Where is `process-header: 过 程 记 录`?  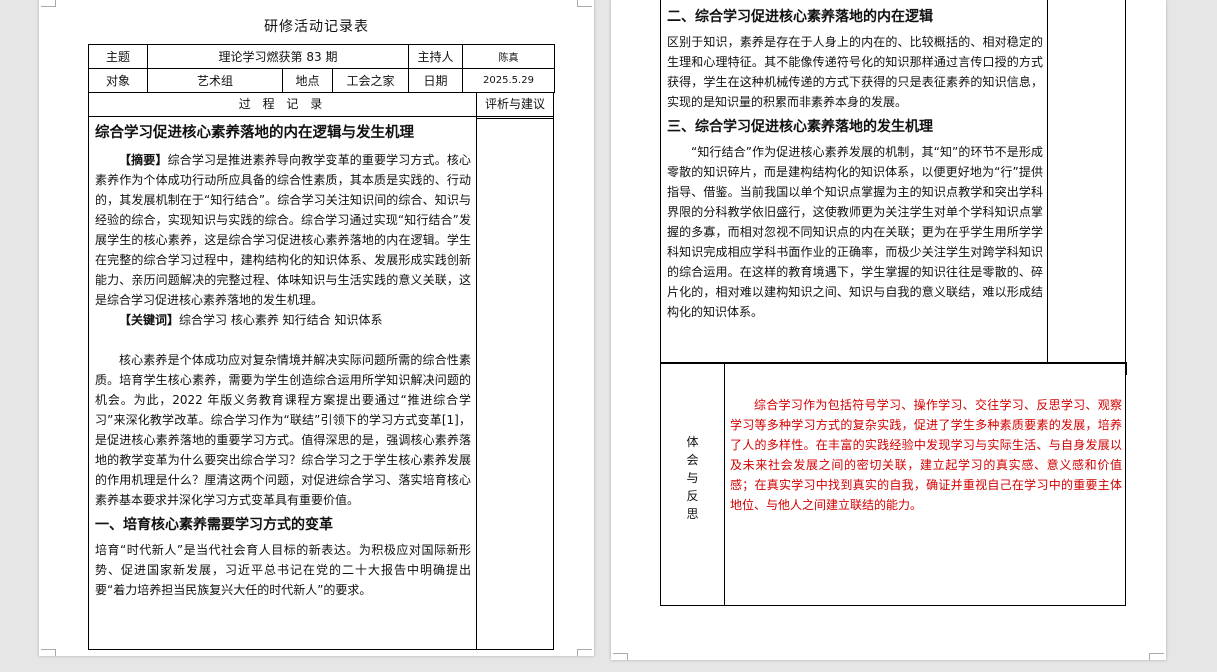
process-header: 过 程 记 录 is located at coordinates (282, 104).